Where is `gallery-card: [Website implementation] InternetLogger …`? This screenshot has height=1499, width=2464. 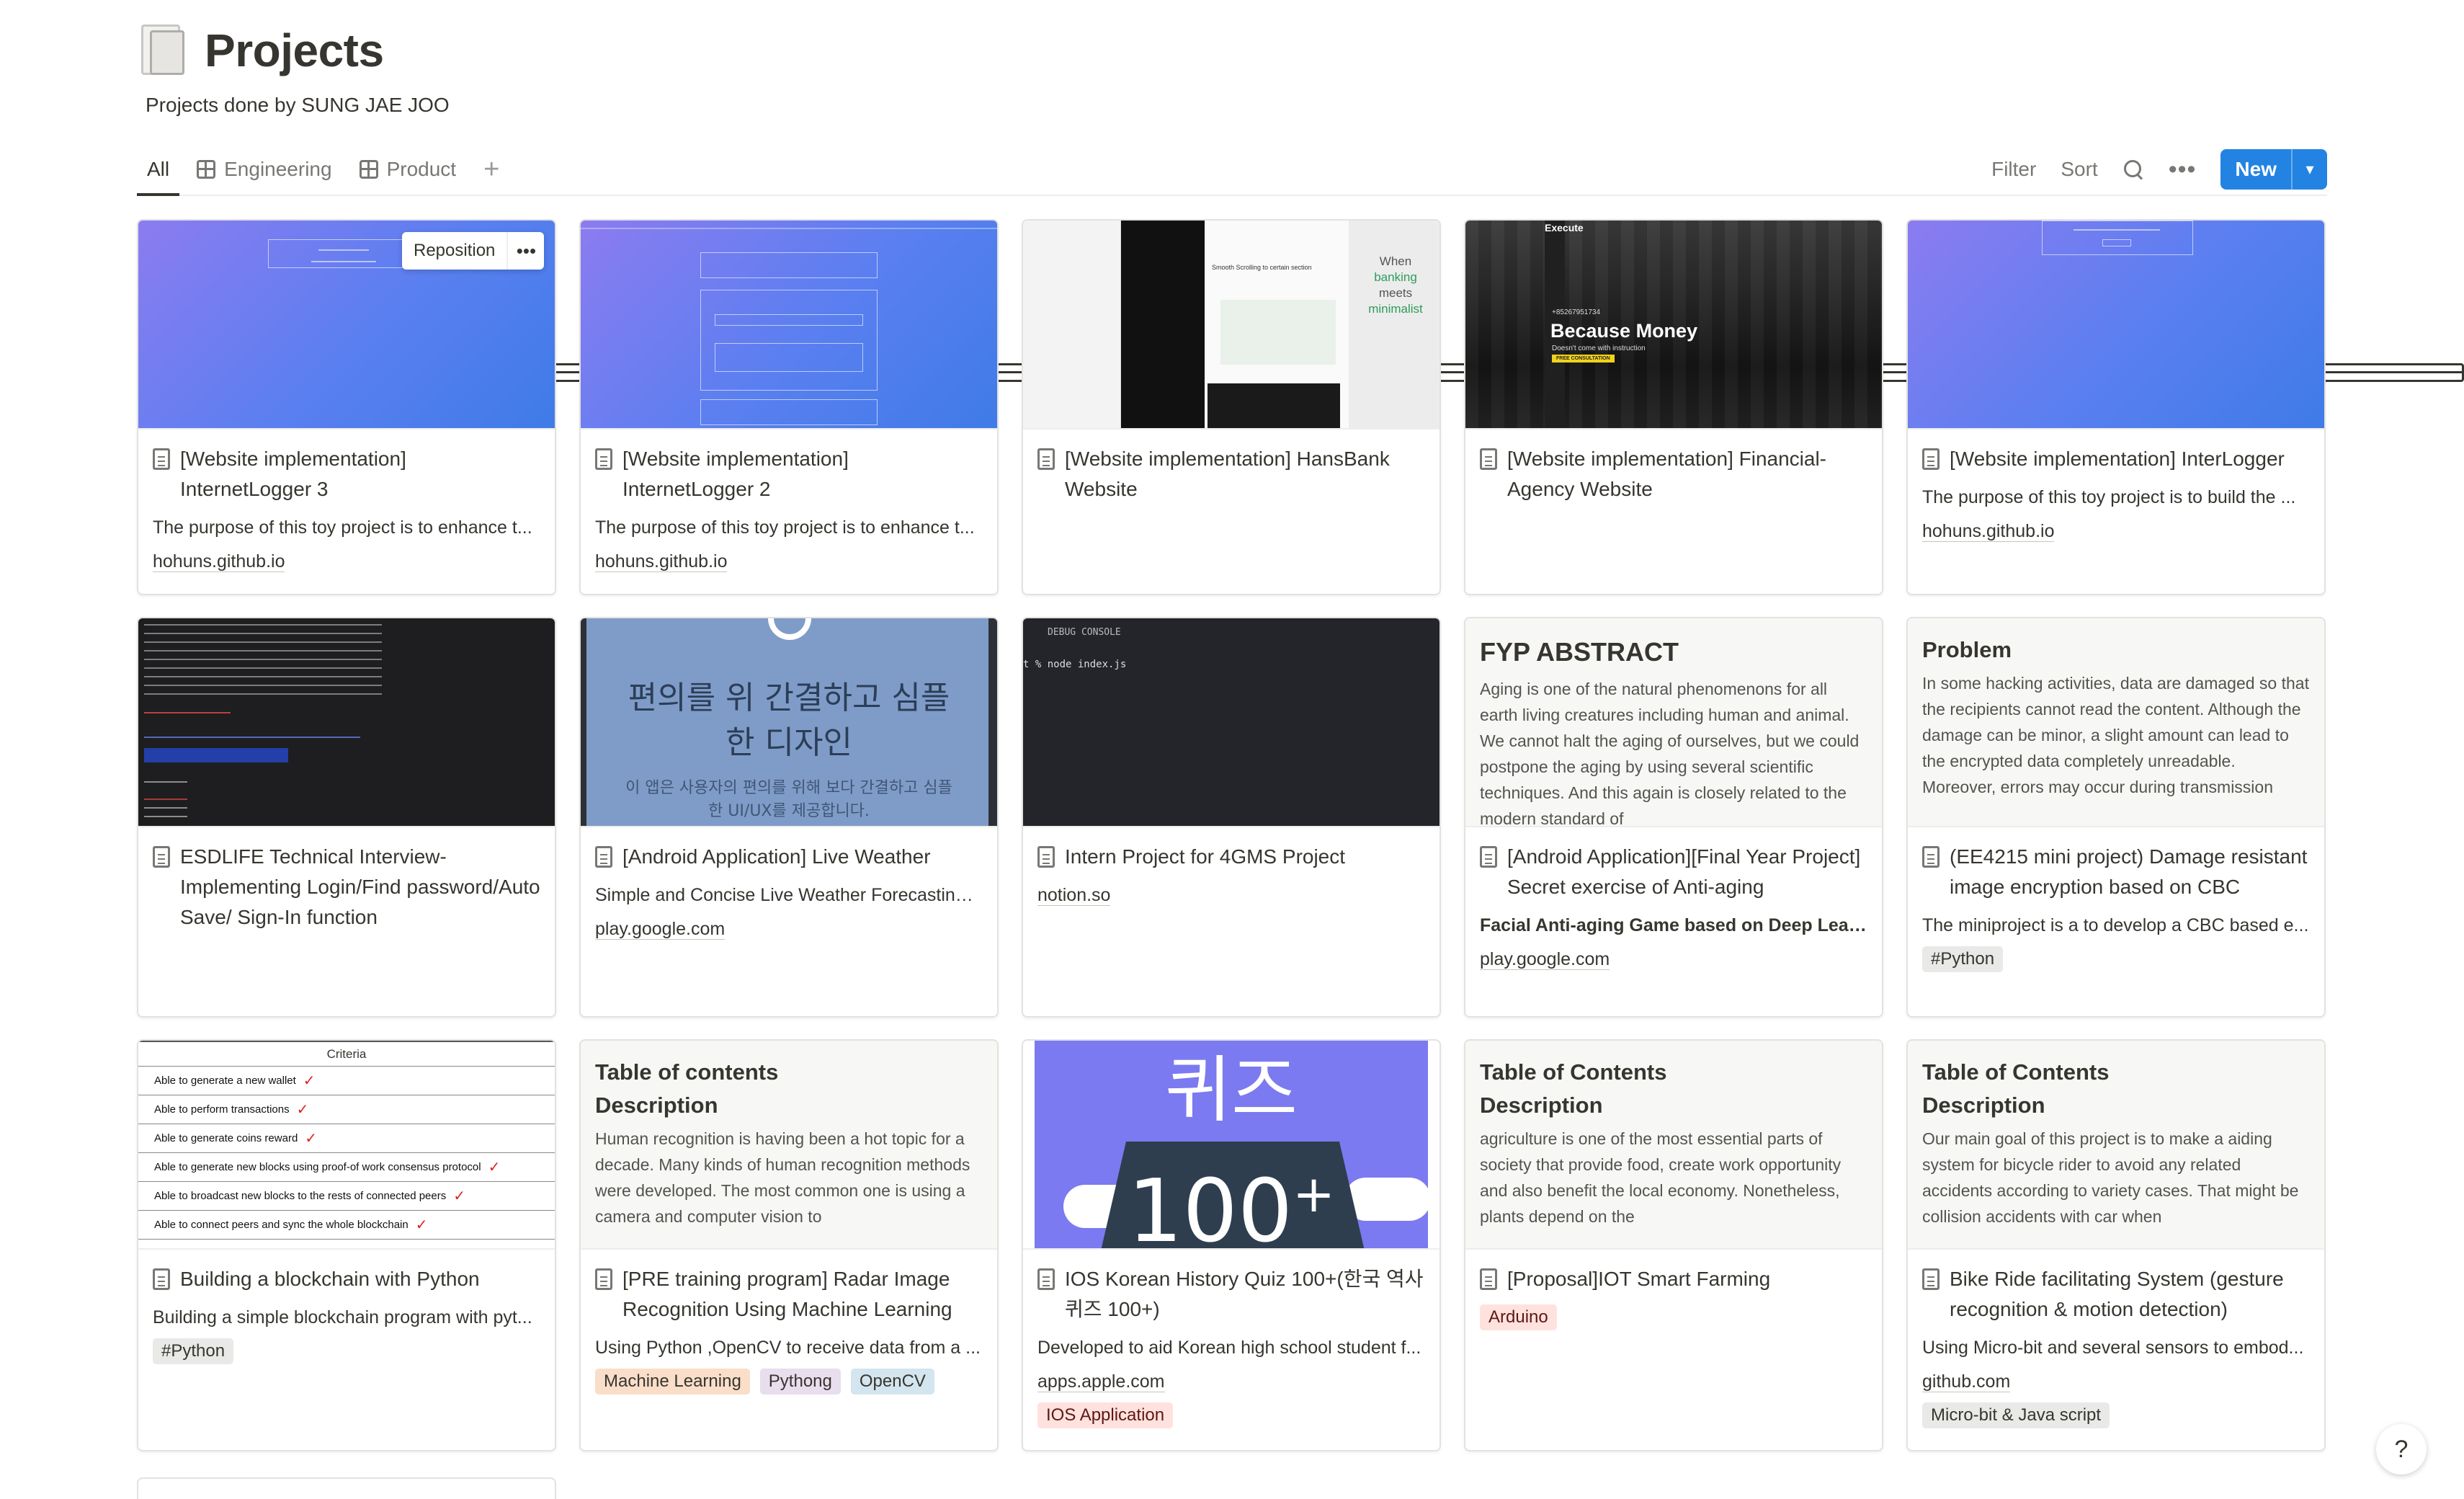 gallery-card: [Website implementation] InternetLogger … is located at coordinates (789, 407).